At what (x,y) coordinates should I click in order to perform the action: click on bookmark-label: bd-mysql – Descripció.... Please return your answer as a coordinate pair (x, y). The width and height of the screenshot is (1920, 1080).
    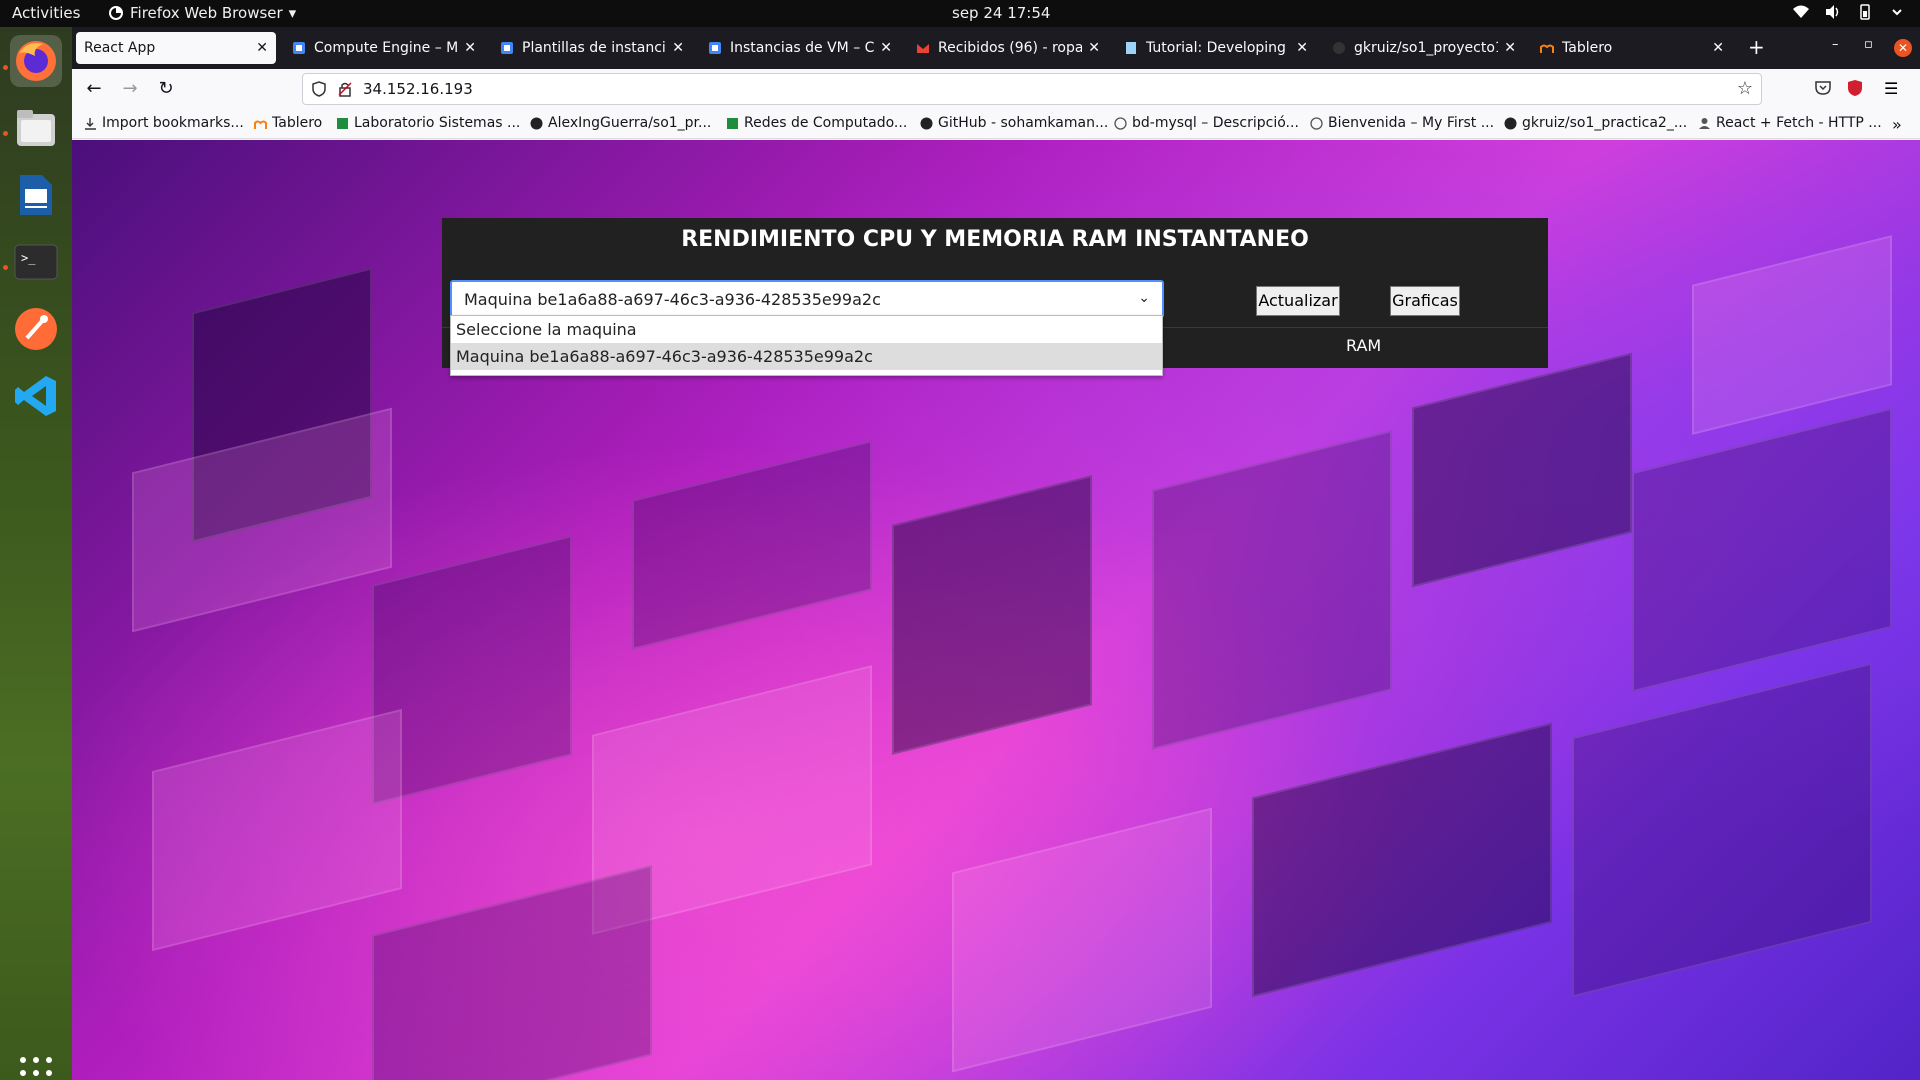
    Looking at the image, I should click on (1215, 123).